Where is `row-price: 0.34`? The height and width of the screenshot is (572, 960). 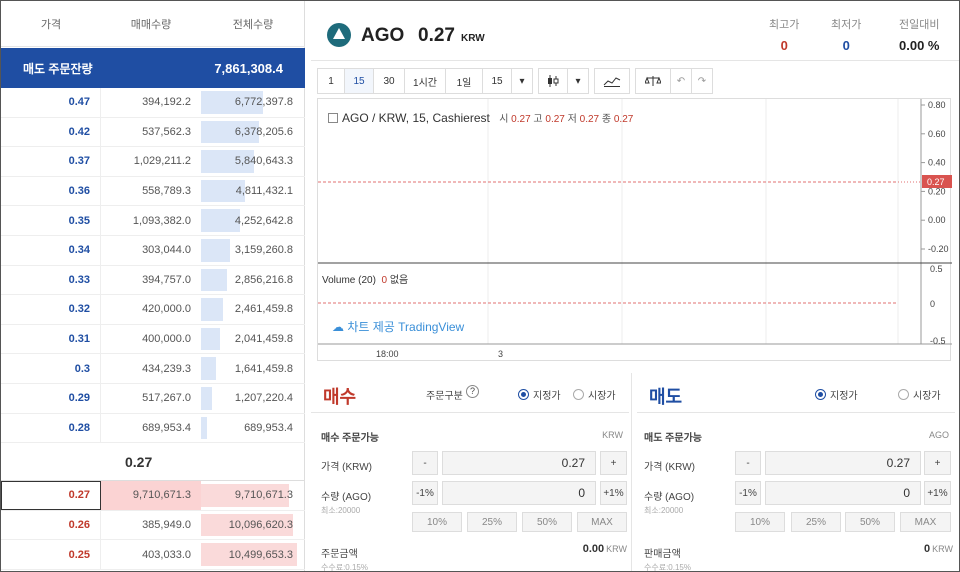
row-price: 0.34 is located at coordinates (51, 250).